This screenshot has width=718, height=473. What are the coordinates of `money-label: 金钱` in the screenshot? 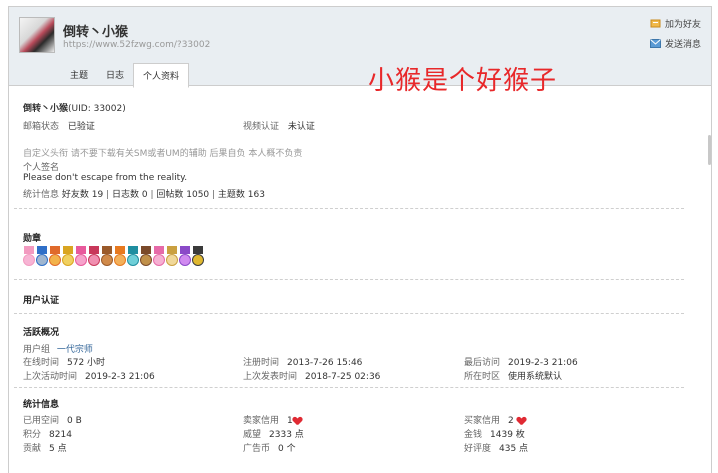 It's located at (473, 435).